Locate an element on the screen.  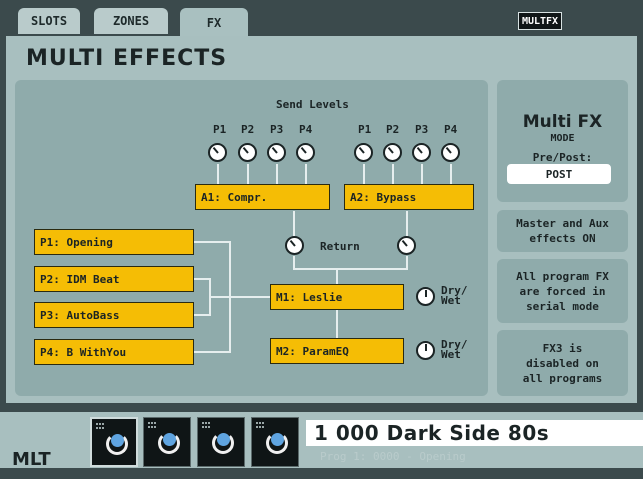
drywet-label-m1: Dry/ Wet is located at coordinates (454, 296).